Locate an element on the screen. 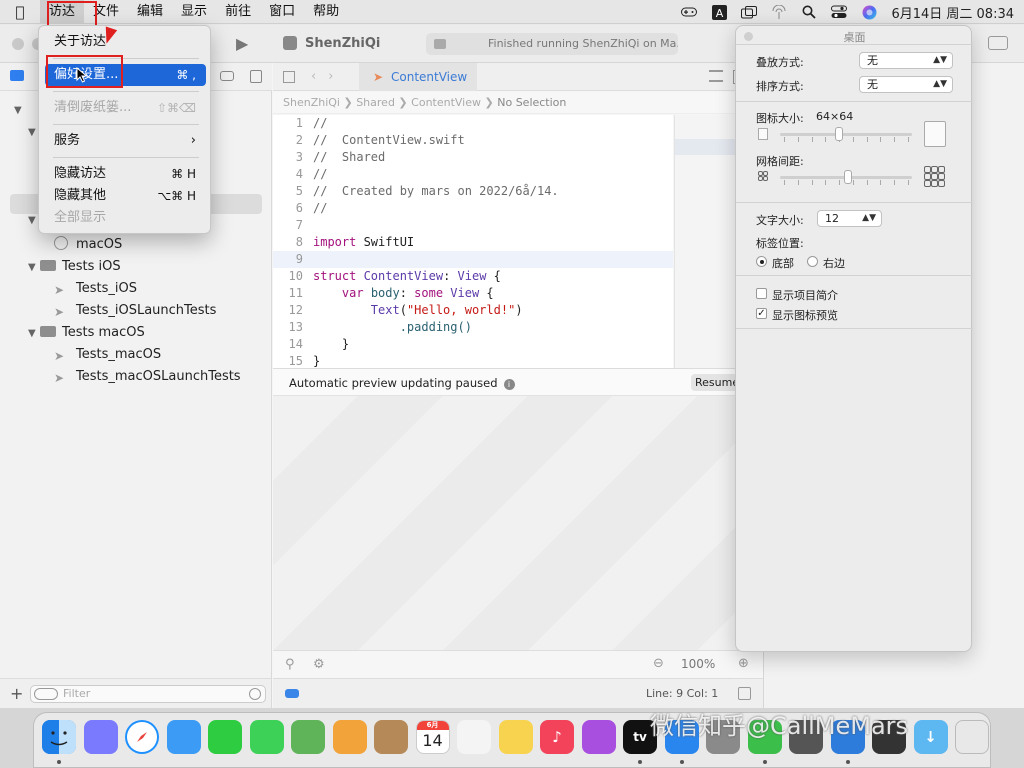 Image resolution: width=1024 pixels, height=768 pixels. siri-icon is located at coordinates (869, 12).